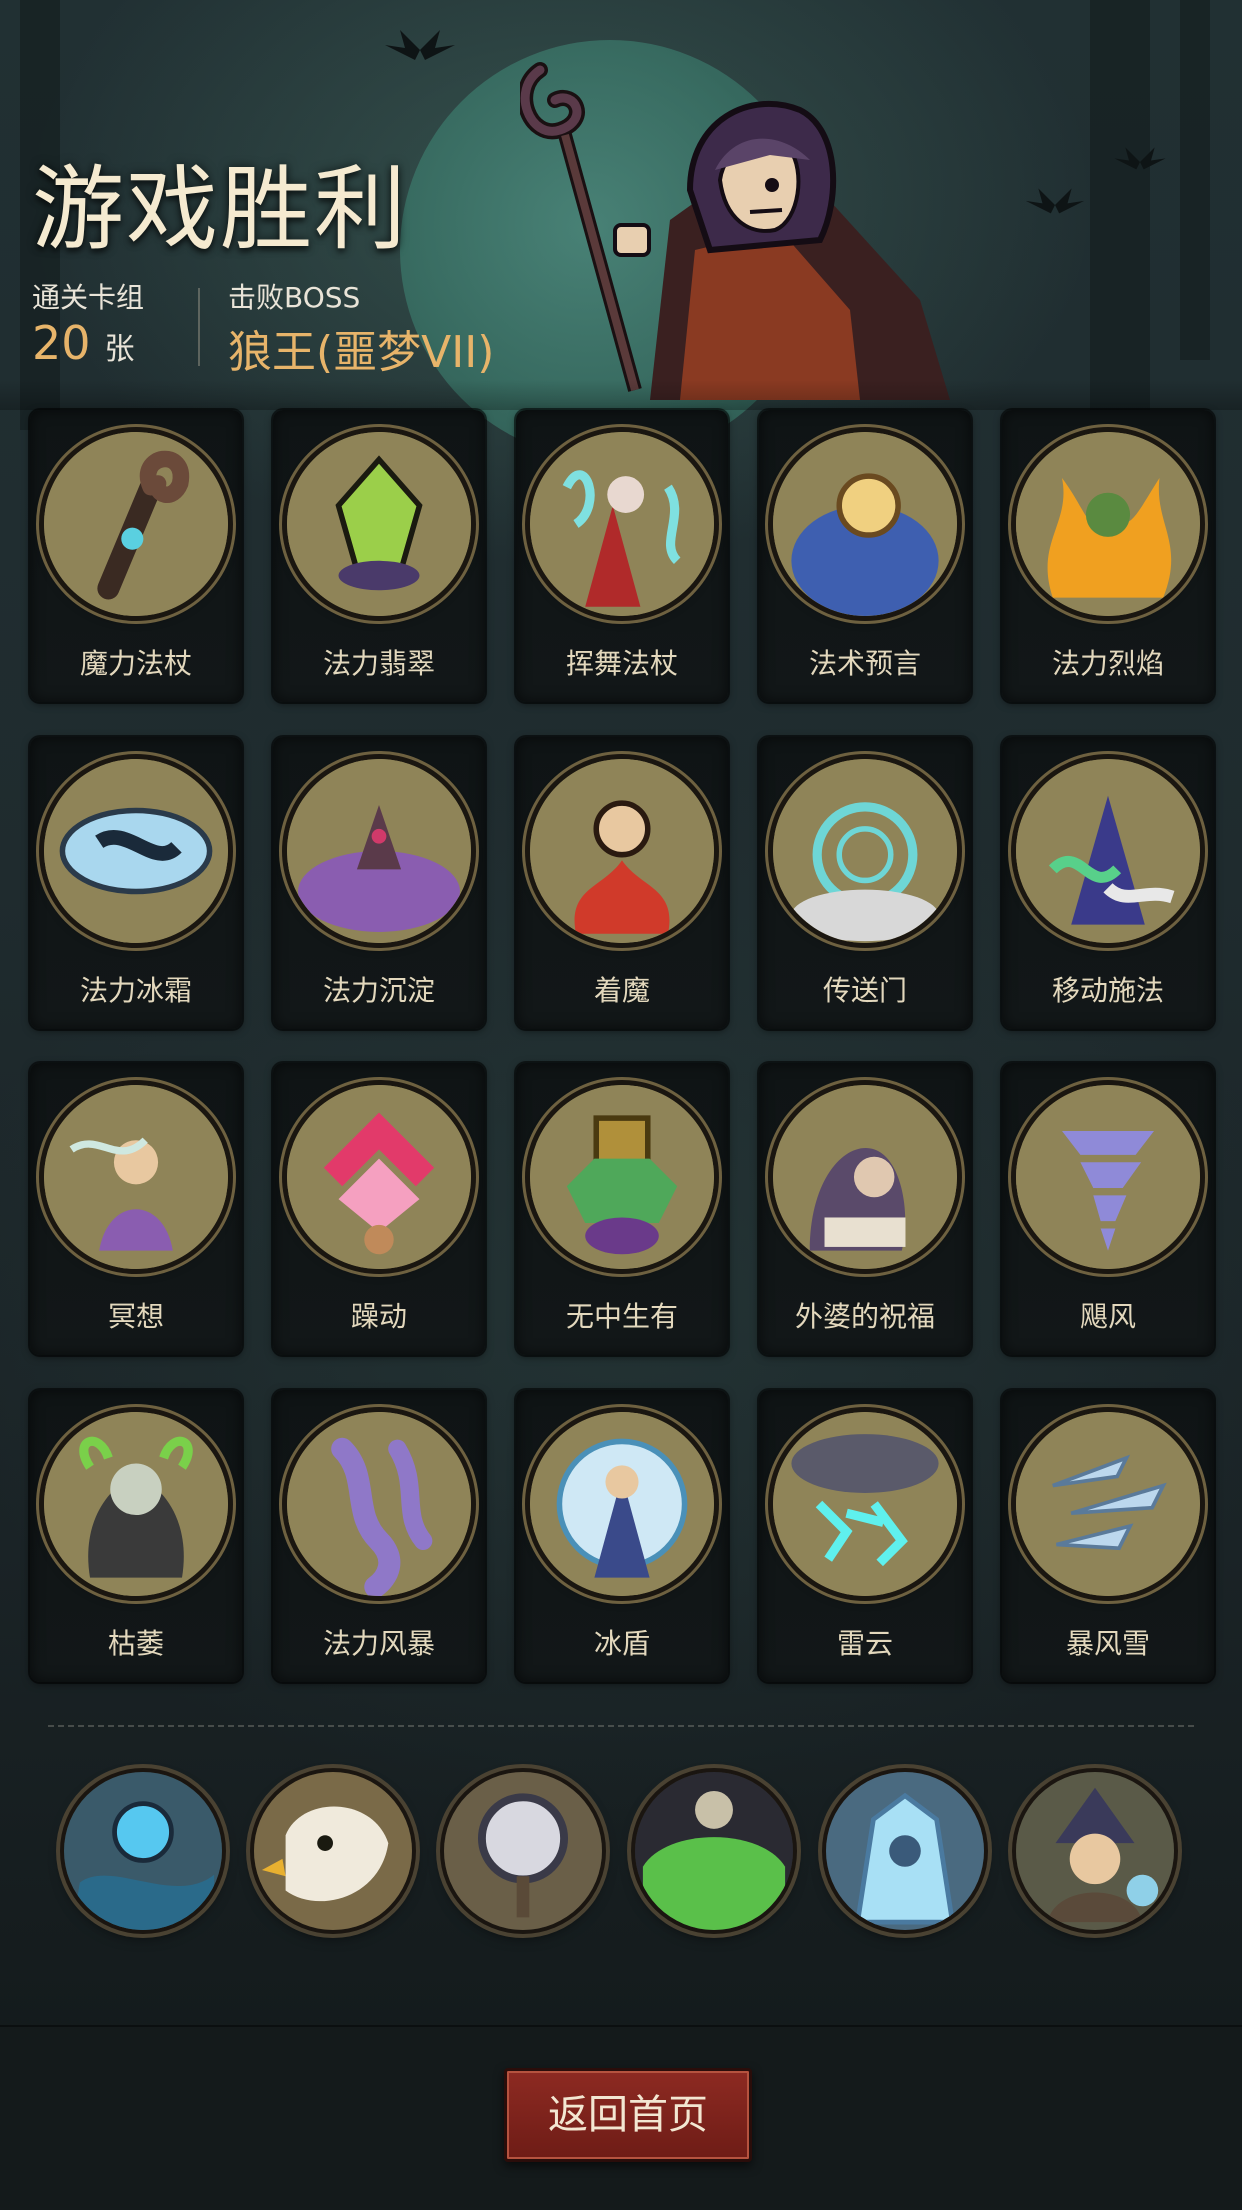 This screenshot has height=2210, width=1242. I want to click on card-item: 传送门, so click(865, 883).